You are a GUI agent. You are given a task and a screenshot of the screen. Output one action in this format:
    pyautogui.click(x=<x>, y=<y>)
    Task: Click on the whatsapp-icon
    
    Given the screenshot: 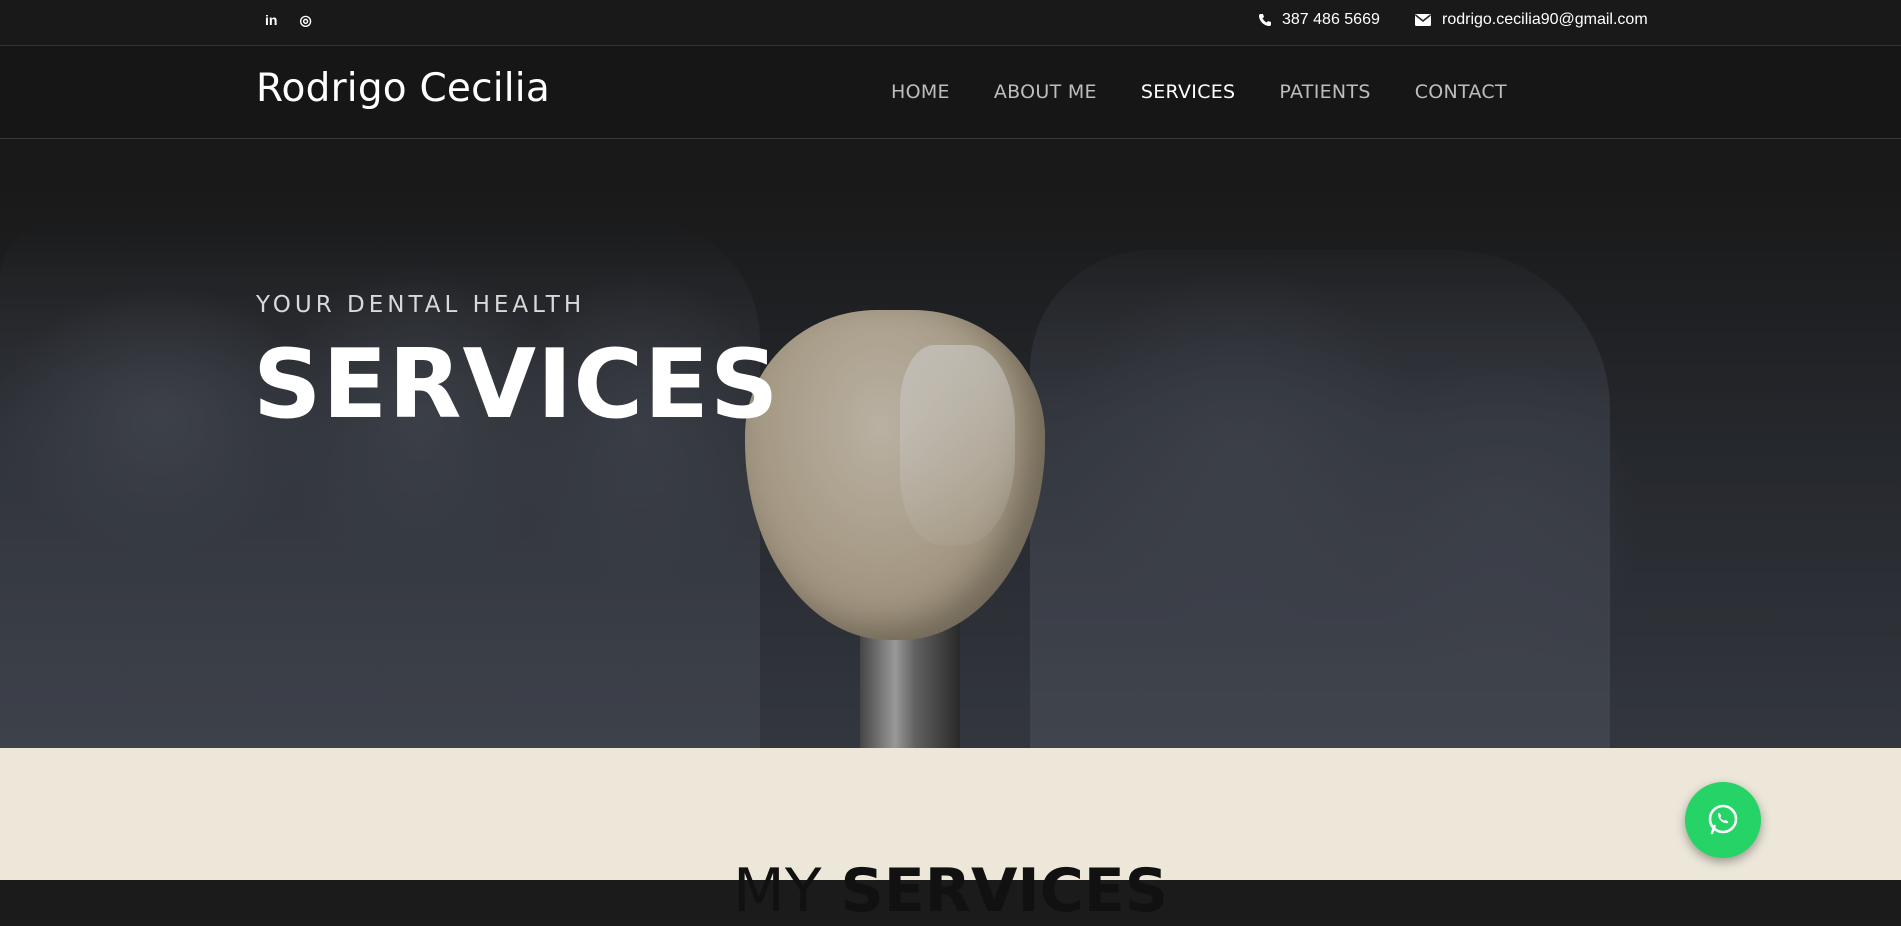 What is the action you would take?
    pyautogui.click(x=1723, y=819)
    